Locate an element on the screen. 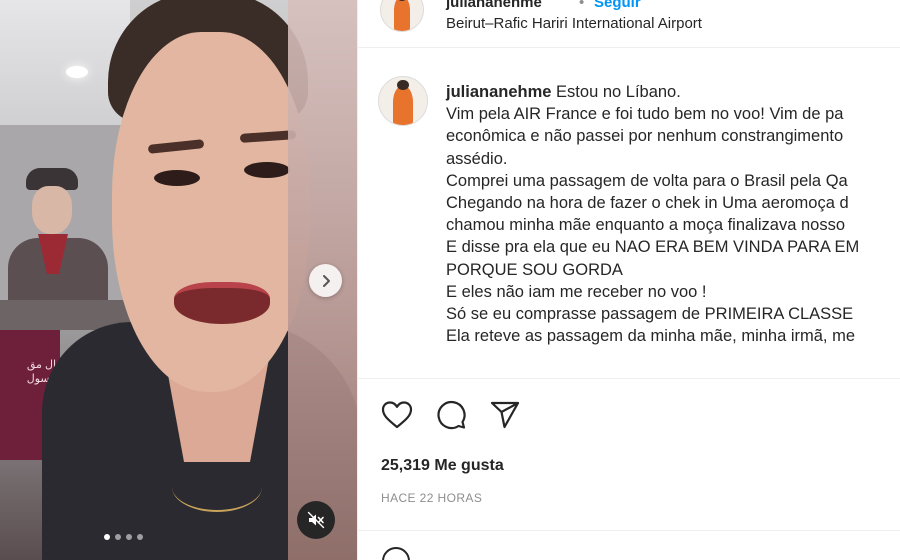 Image resolution: width=900 pixels, height=560 pixels. comment-icon is located at coordinates (451, 415).